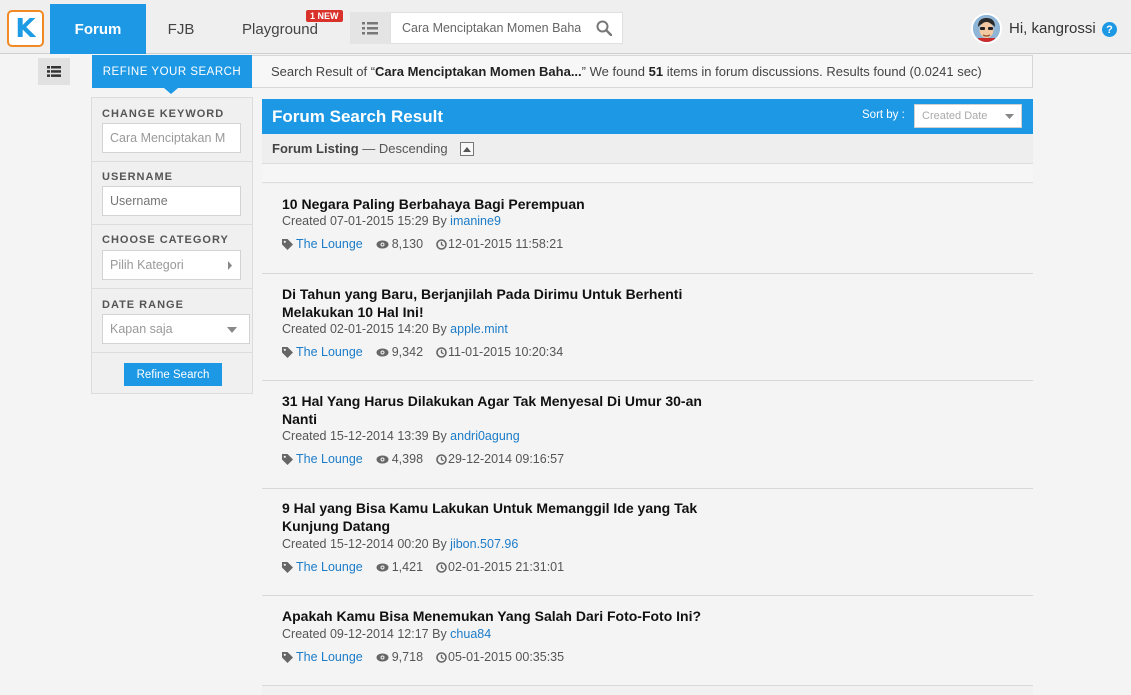 The width and height of the screenshot is (1131, 695). What do you see at coordinates (230, 265) in the screenshot?
I see `chevron-right-icon` at bounding box center [230, 265].